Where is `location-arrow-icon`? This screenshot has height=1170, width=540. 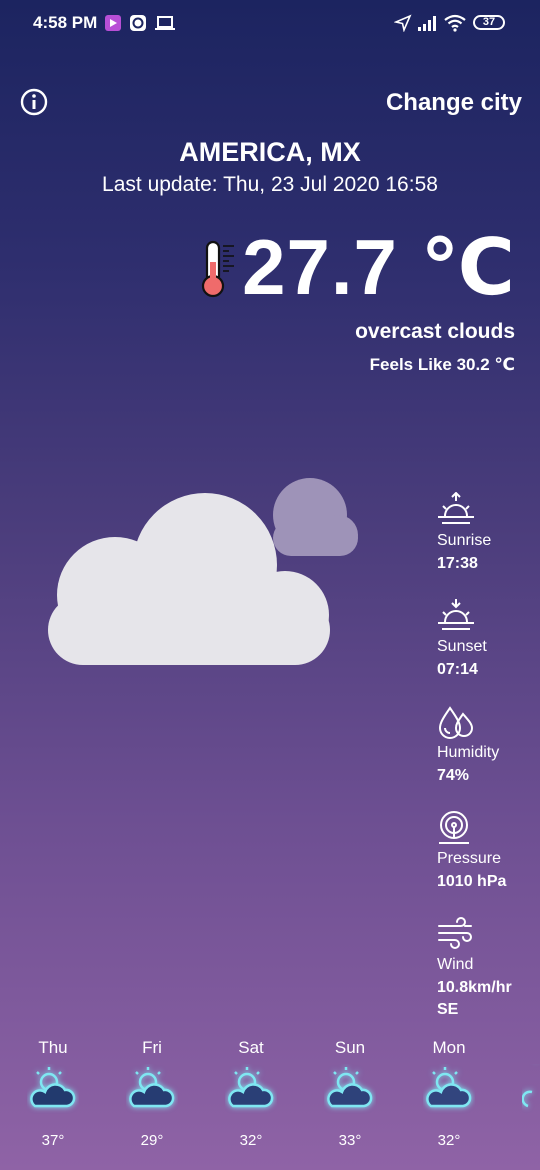
location-arrow-icon is located at coordinates (403, 23).